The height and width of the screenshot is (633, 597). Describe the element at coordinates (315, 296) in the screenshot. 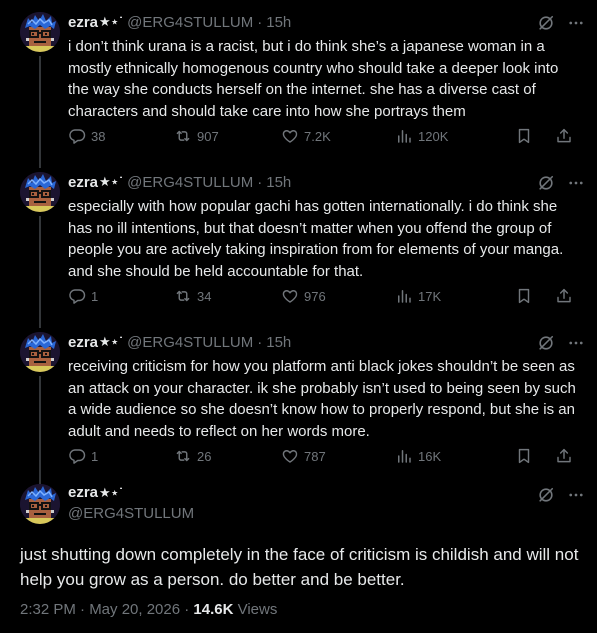

I see `like-count: 976` at that location.